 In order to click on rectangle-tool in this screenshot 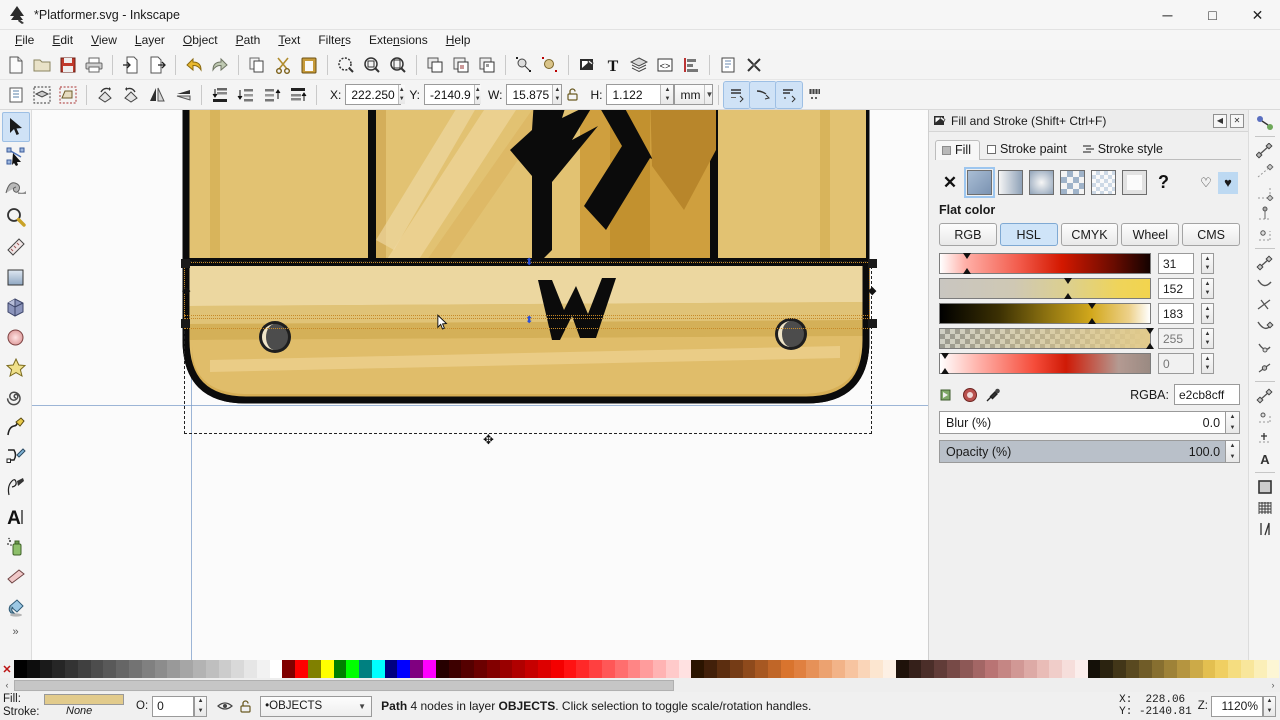, I will do `click(16, 277)`.